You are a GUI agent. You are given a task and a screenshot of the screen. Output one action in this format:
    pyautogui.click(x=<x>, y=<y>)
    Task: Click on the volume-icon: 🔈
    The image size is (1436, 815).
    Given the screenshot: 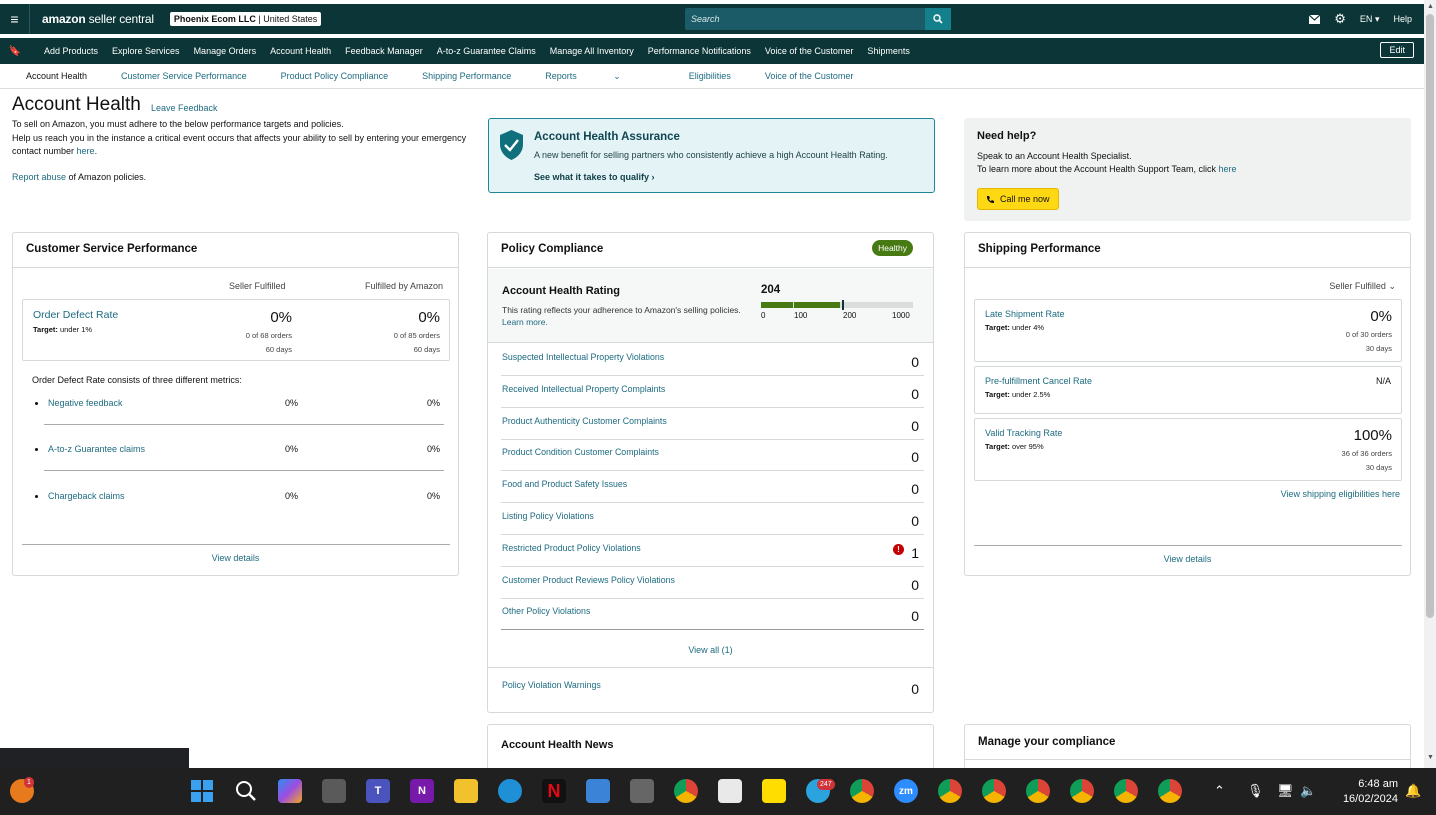 What is the action you would take?
    pyautogui.click(x=1308, y=791)
    